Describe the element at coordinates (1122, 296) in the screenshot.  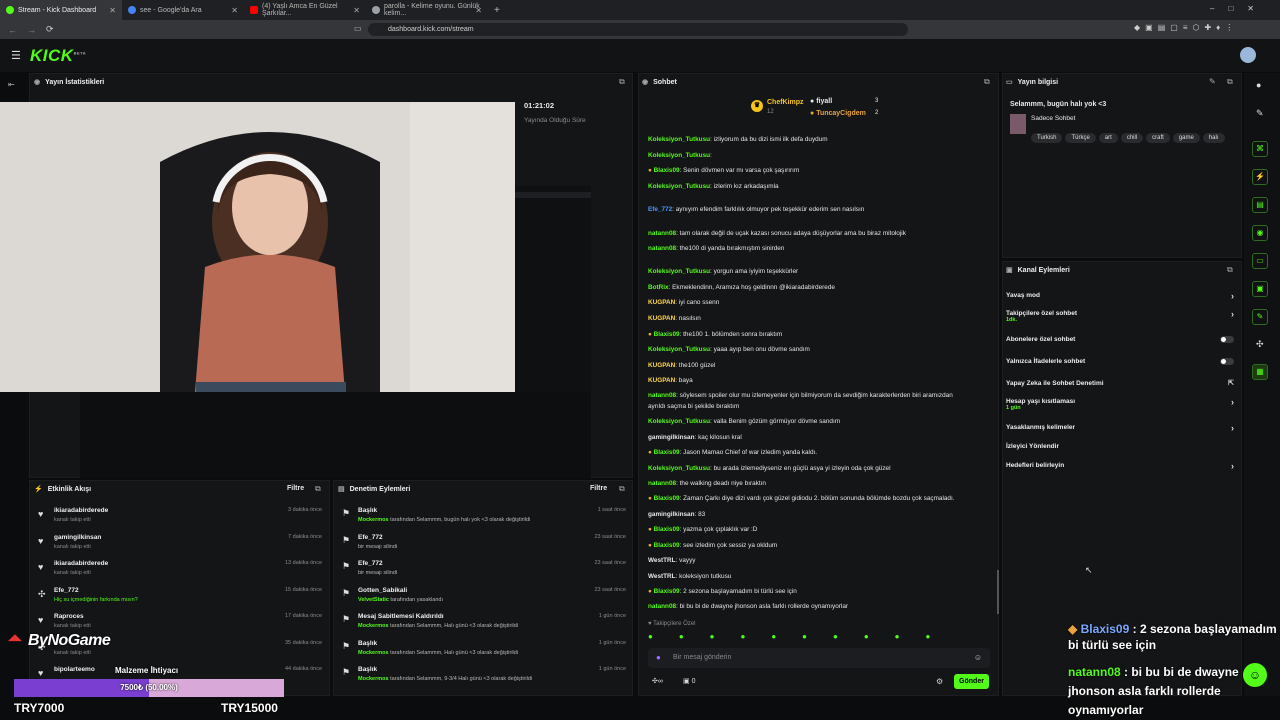
I see `channel-action-item: Yavaş mod ›` at that location.